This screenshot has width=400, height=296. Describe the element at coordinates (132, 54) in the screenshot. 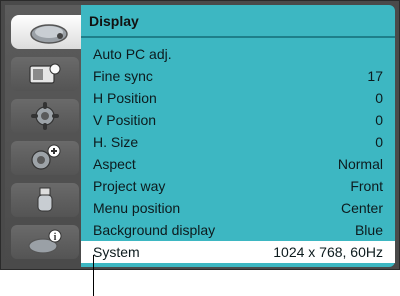

I see `menu-item-label: Auto PC adj.` at that location.